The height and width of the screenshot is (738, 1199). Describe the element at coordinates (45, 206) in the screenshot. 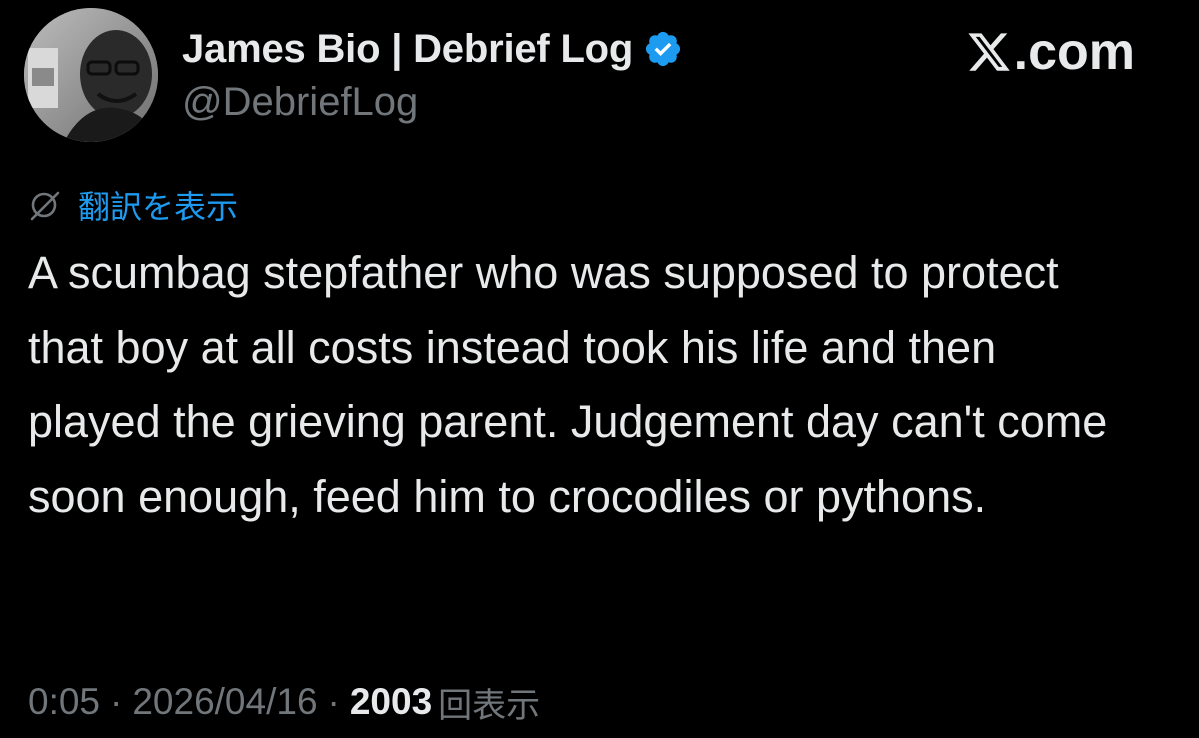

I see `globe-slash-icon` at that location.